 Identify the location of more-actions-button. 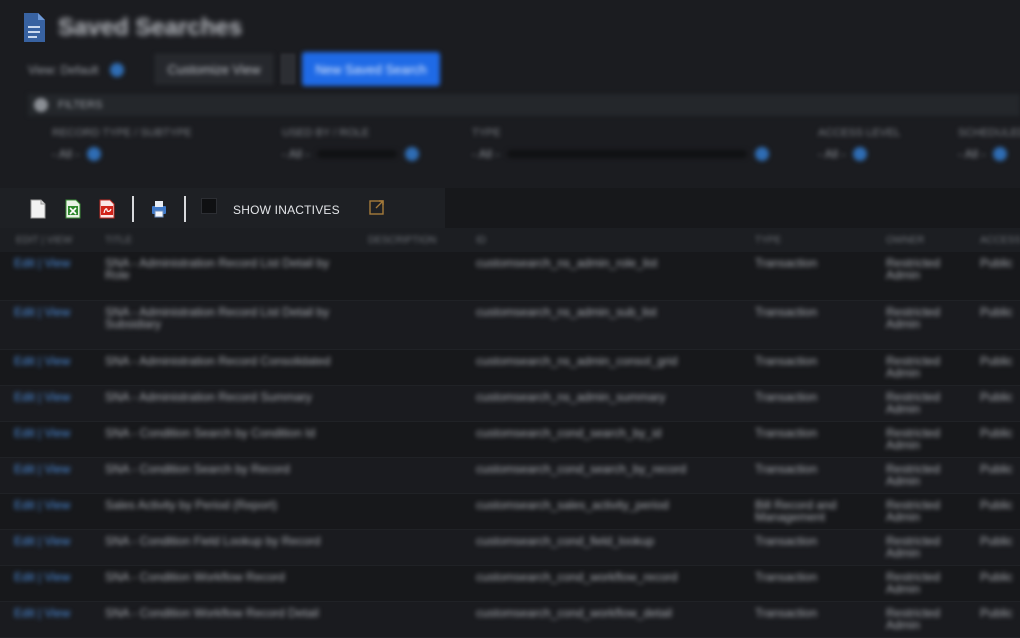
(288, 69).